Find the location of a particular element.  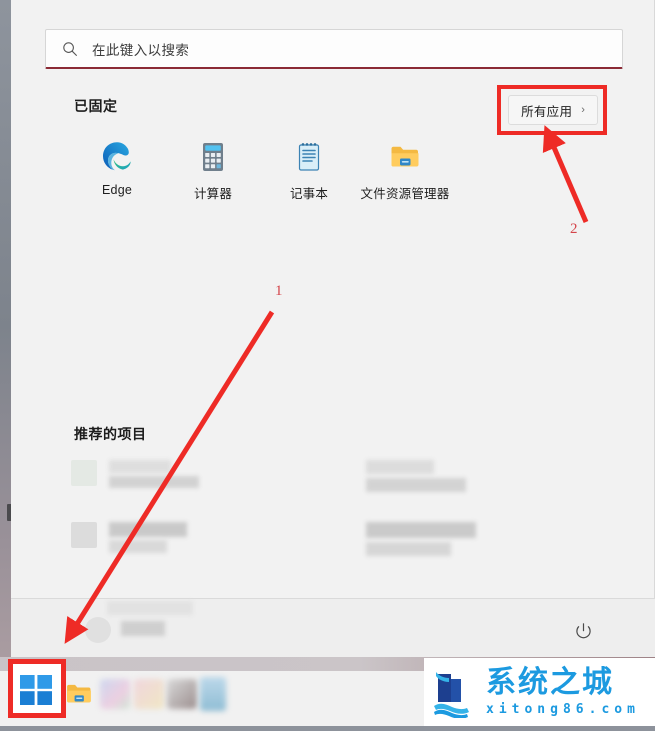

pinned-app-label: 计算器 is located at coordinates (213, 194).